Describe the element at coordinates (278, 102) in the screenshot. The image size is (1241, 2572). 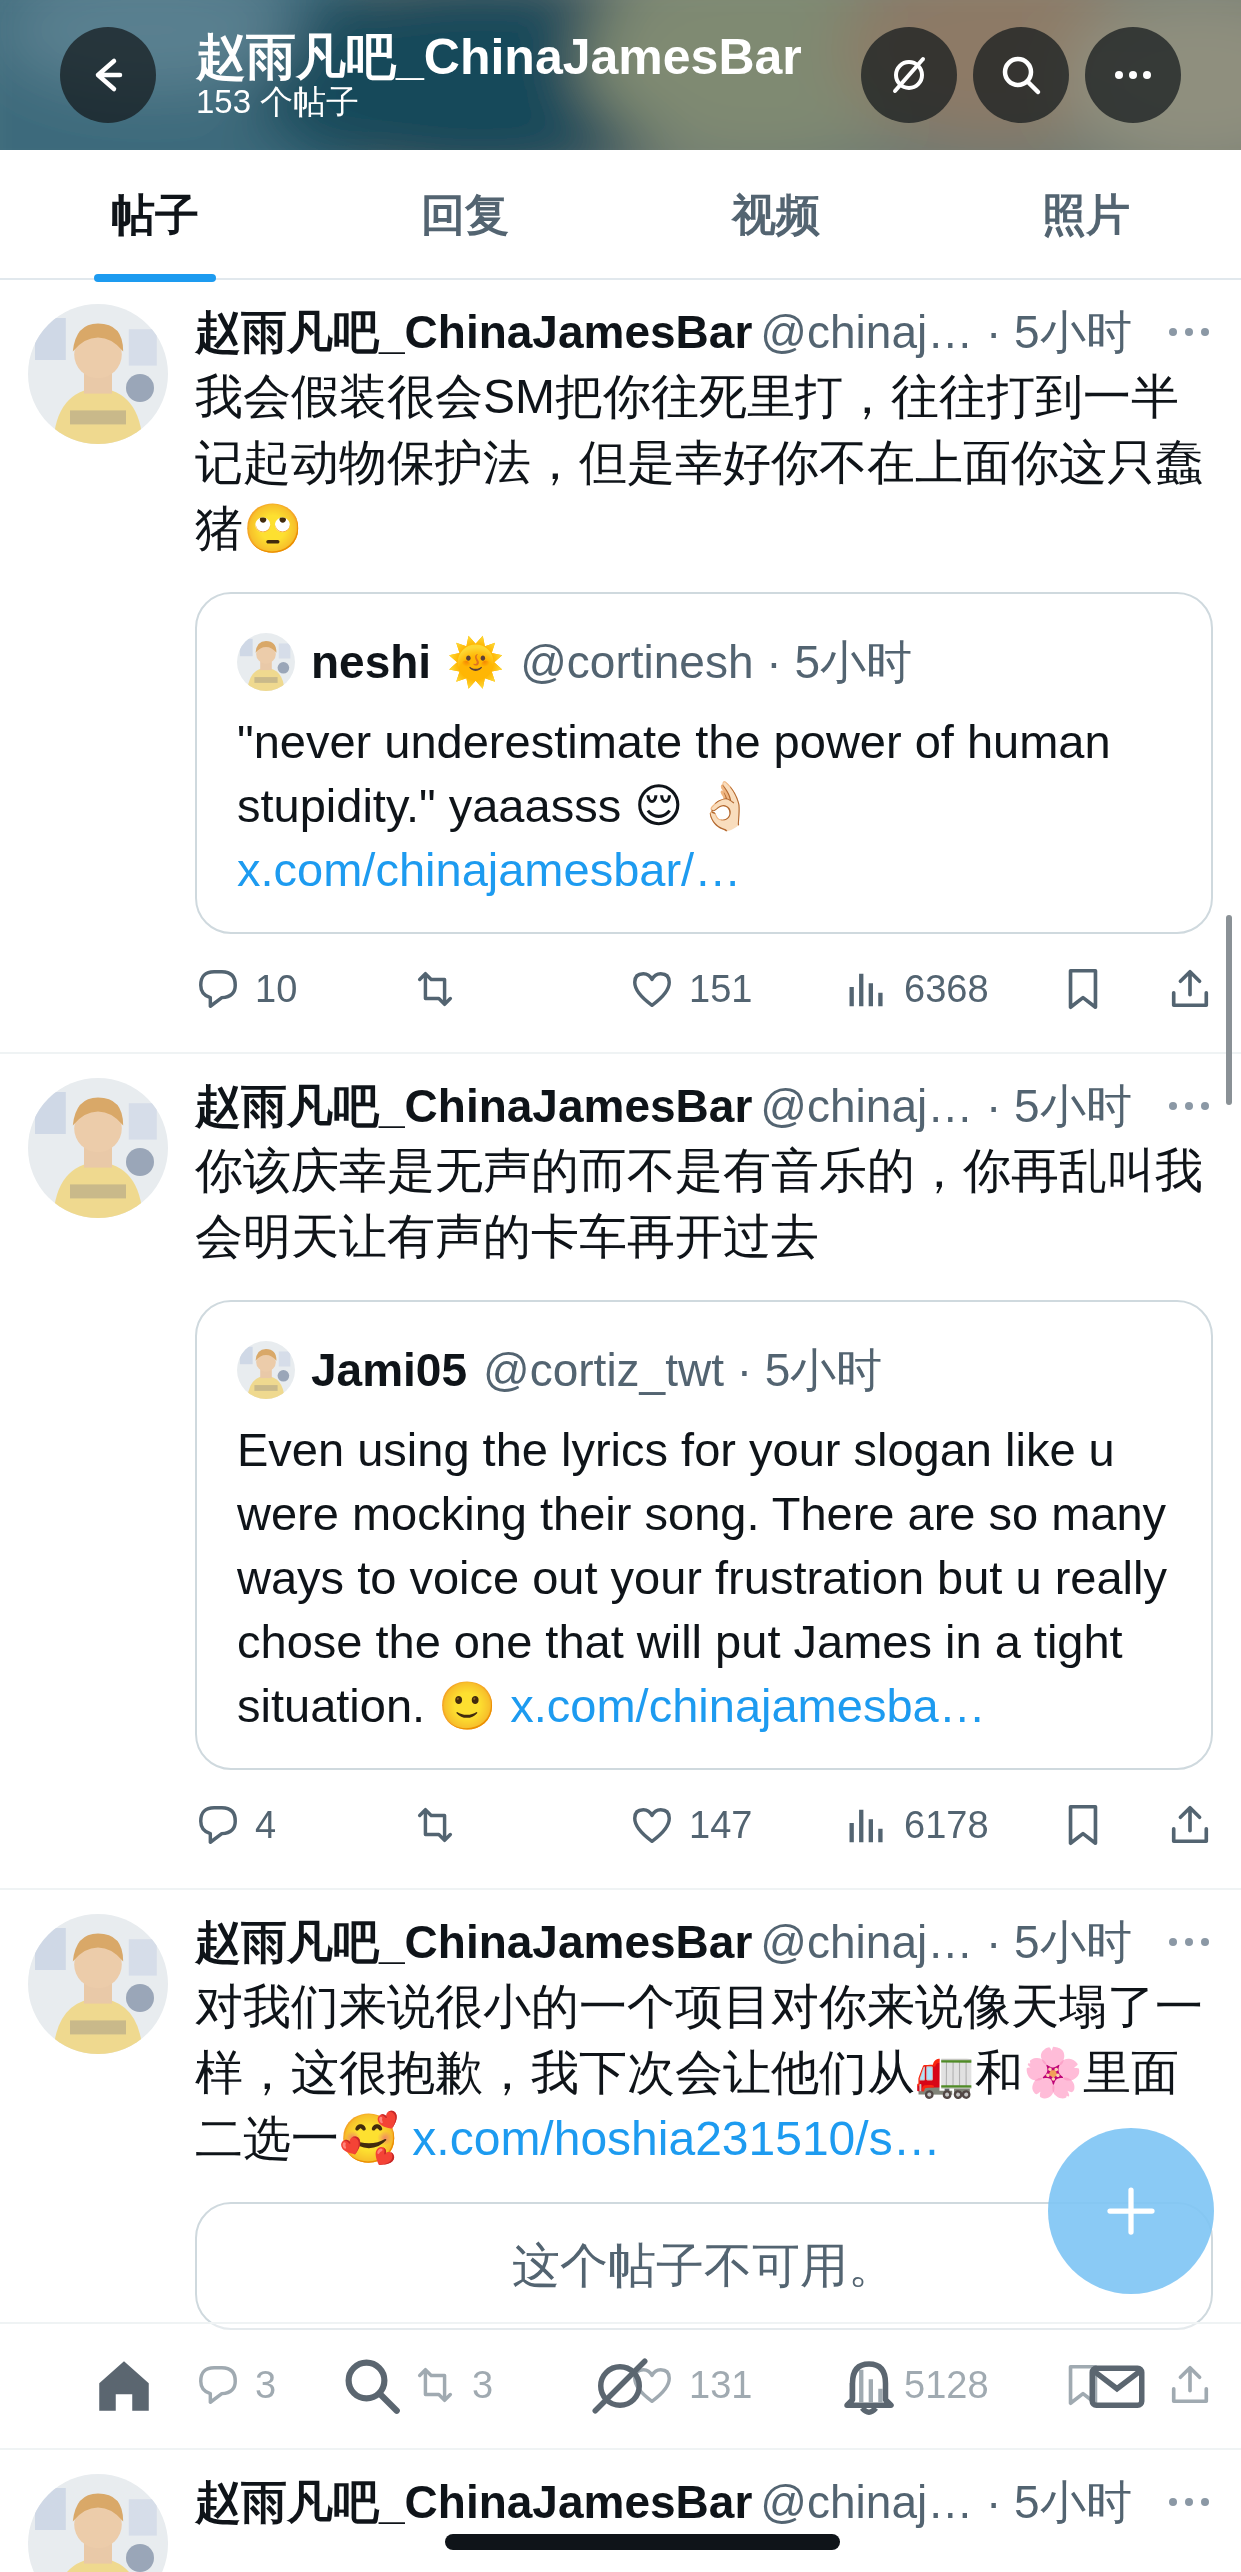
I see `post-count: 153 个帖子` at that location.